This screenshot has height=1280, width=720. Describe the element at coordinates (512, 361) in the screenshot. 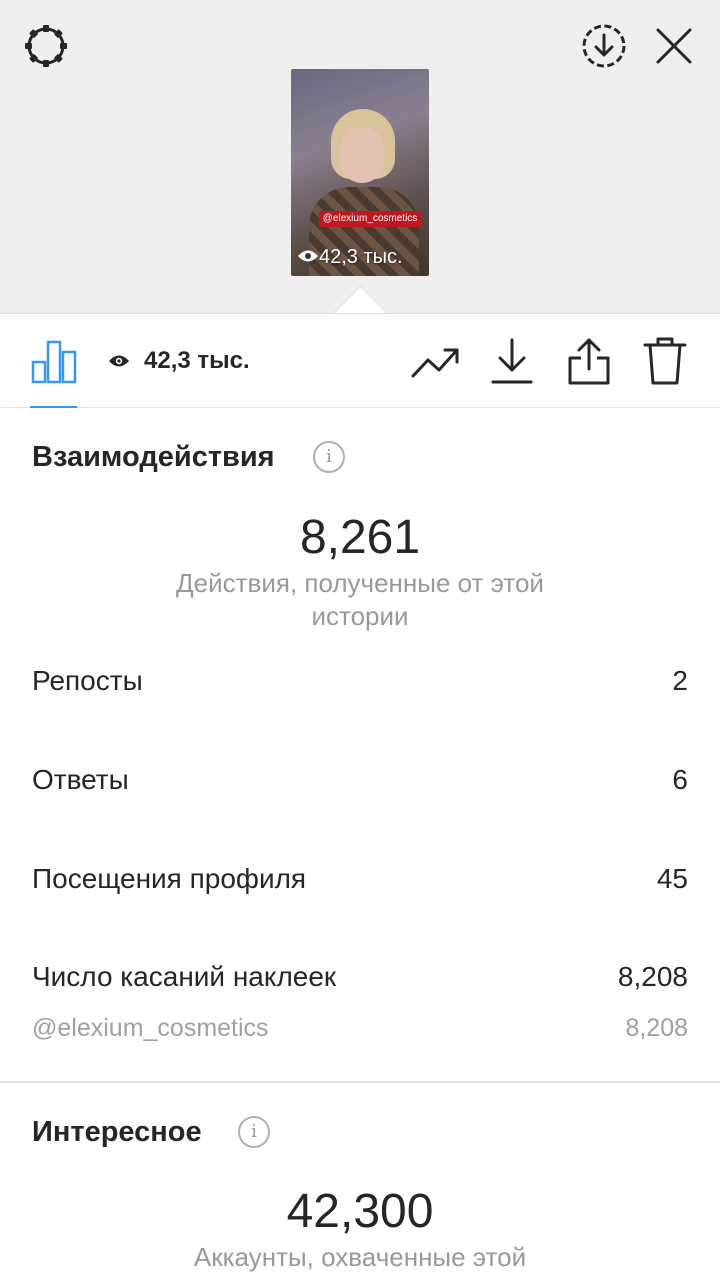

I see `download-icon` at that location.